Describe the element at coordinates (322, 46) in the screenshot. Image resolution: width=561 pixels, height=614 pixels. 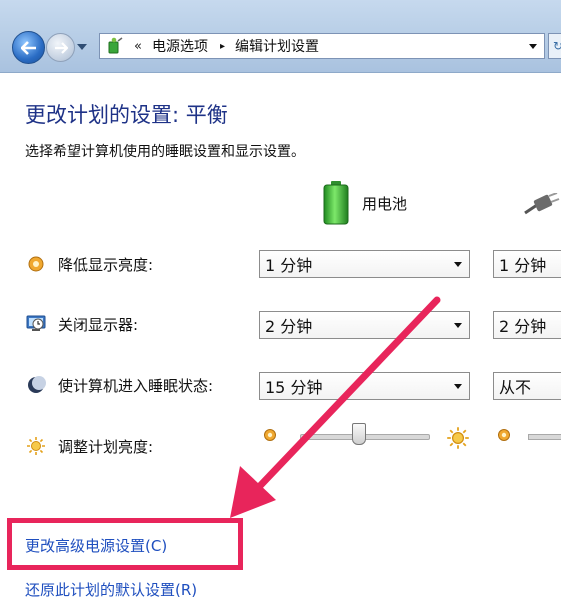
I see `address-bar: « 电源选项 ▸ 编辑计划设置` at that location.